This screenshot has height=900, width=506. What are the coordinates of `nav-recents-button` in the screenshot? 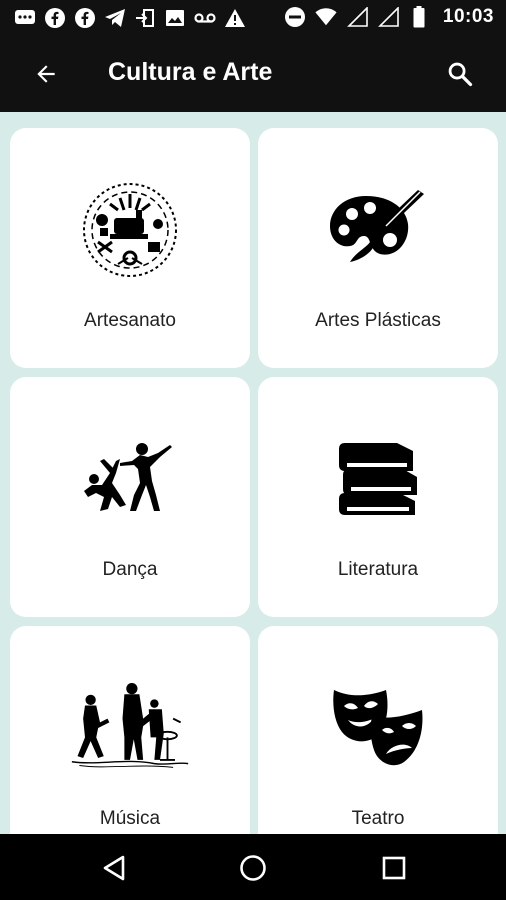 It's located at (394, 868).